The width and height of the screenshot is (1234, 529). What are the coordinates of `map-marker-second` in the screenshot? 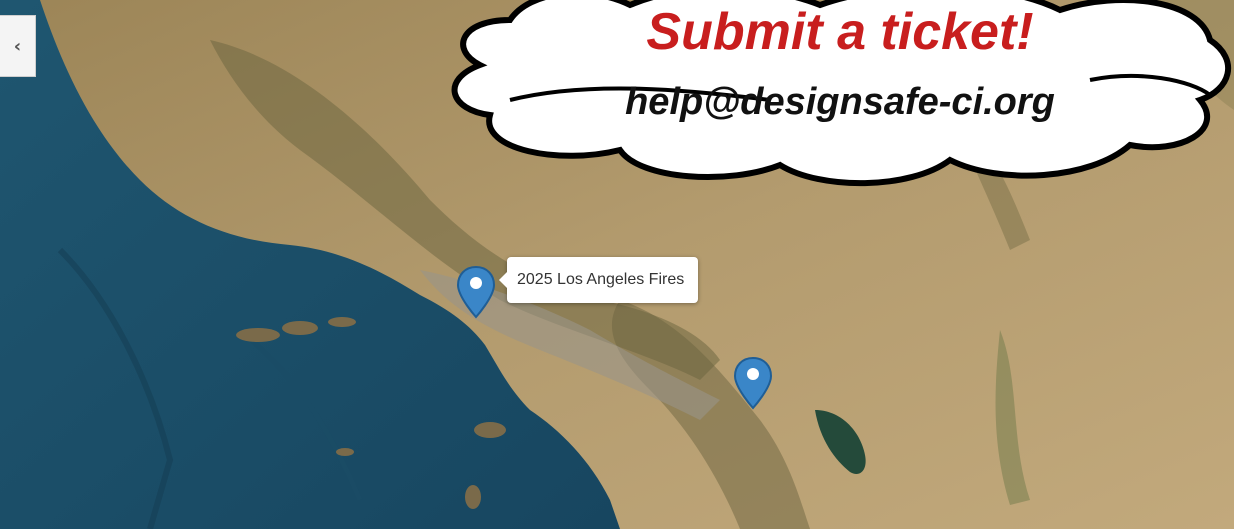 It's located at (753, 383).